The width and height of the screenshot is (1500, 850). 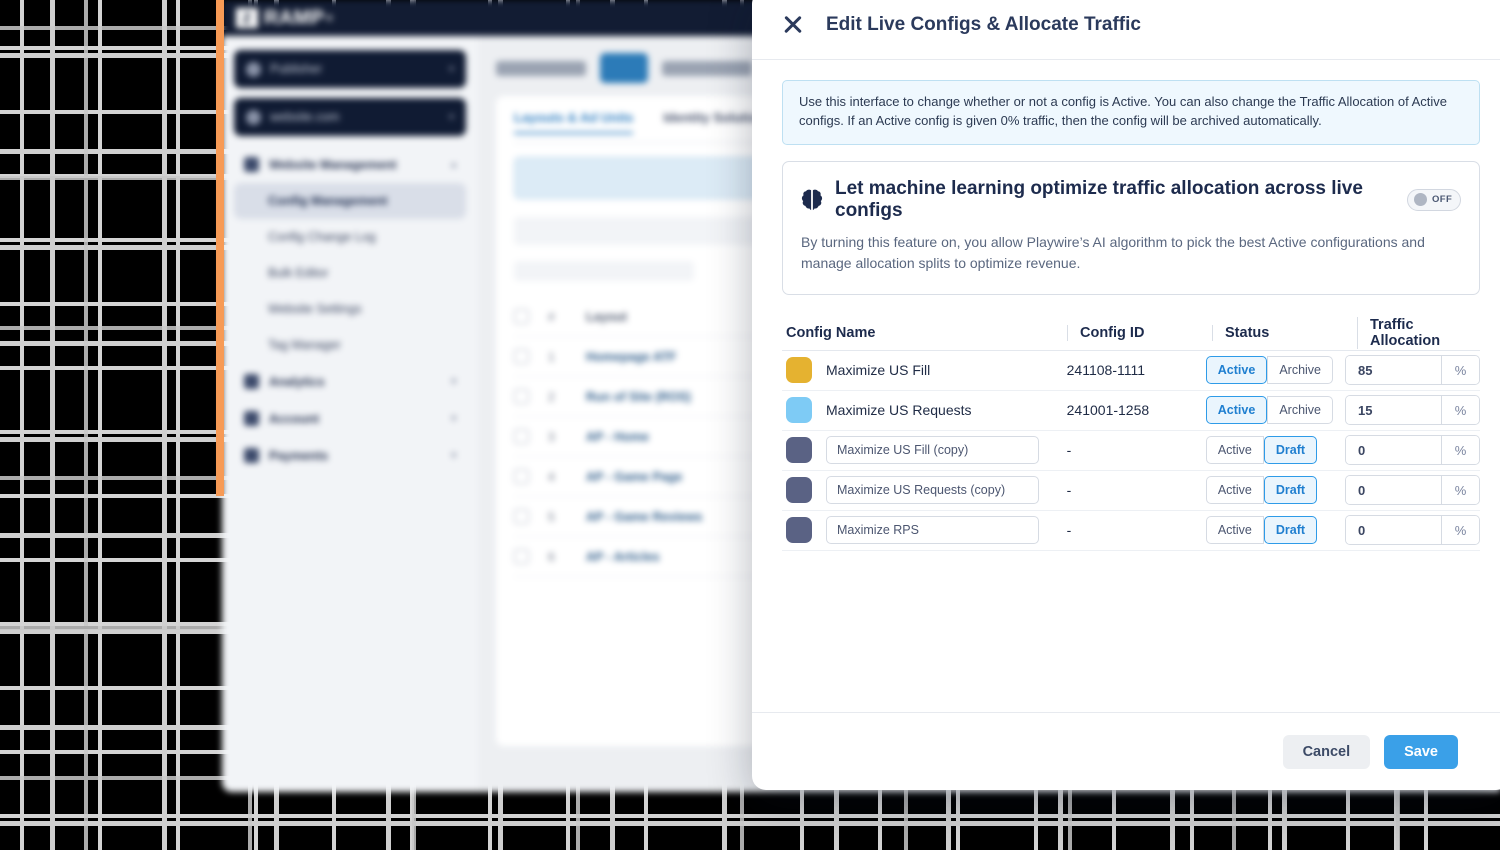 I want to click on tab-layouts-ad-units: Layouts & Ad Units, so click(x=574, y=122).